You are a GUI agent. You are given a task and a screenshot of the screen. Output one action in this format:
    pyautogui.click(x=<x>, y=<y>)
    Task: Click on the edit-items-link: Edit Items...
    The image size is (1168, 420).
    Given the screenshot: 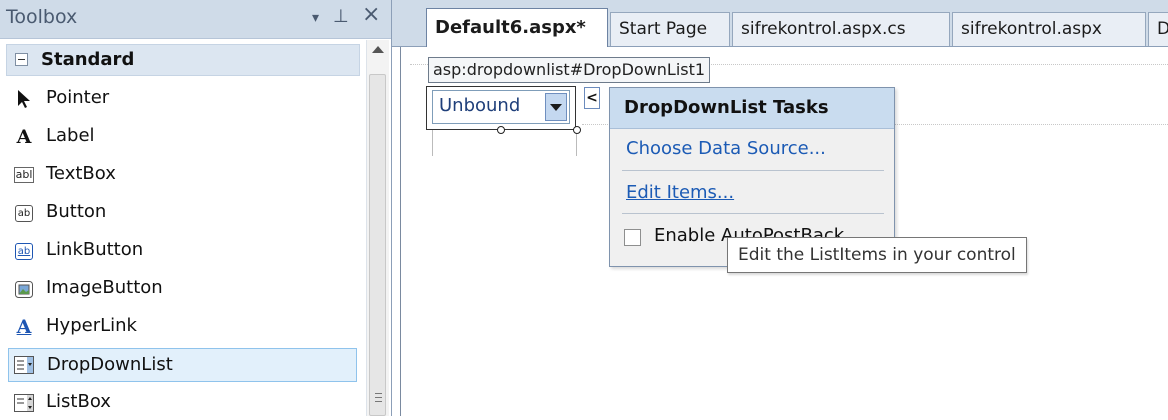 What is the action you would take?
    pyautogui.click(x=680, y=192)
    